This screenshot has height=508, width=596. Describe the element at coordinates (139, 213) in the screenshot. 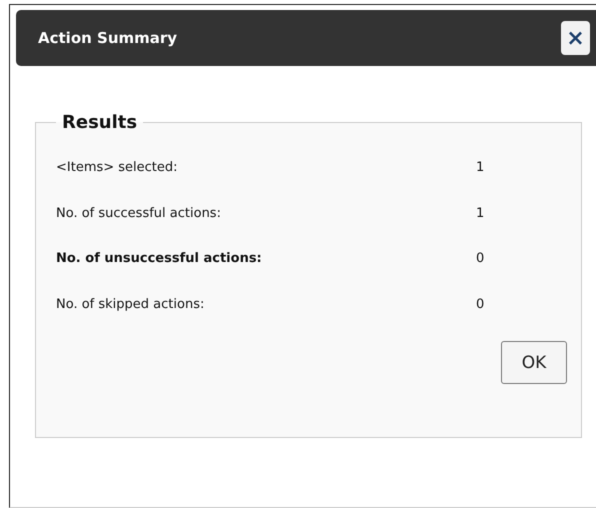

I see `summary-label: No. of successful actions:` at that location.